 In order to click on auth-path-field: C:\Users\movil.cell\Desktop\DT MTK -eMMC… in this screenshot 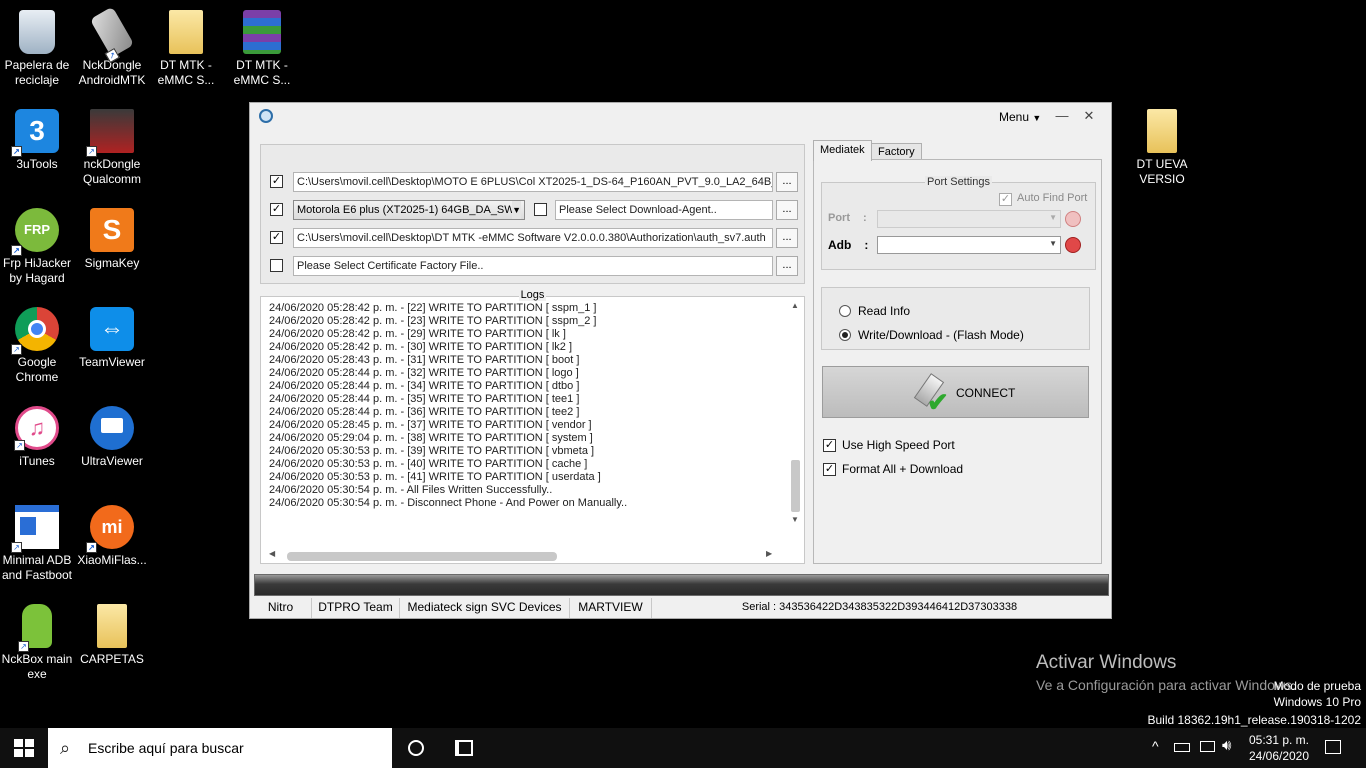, I will do `click(533, 238)`.